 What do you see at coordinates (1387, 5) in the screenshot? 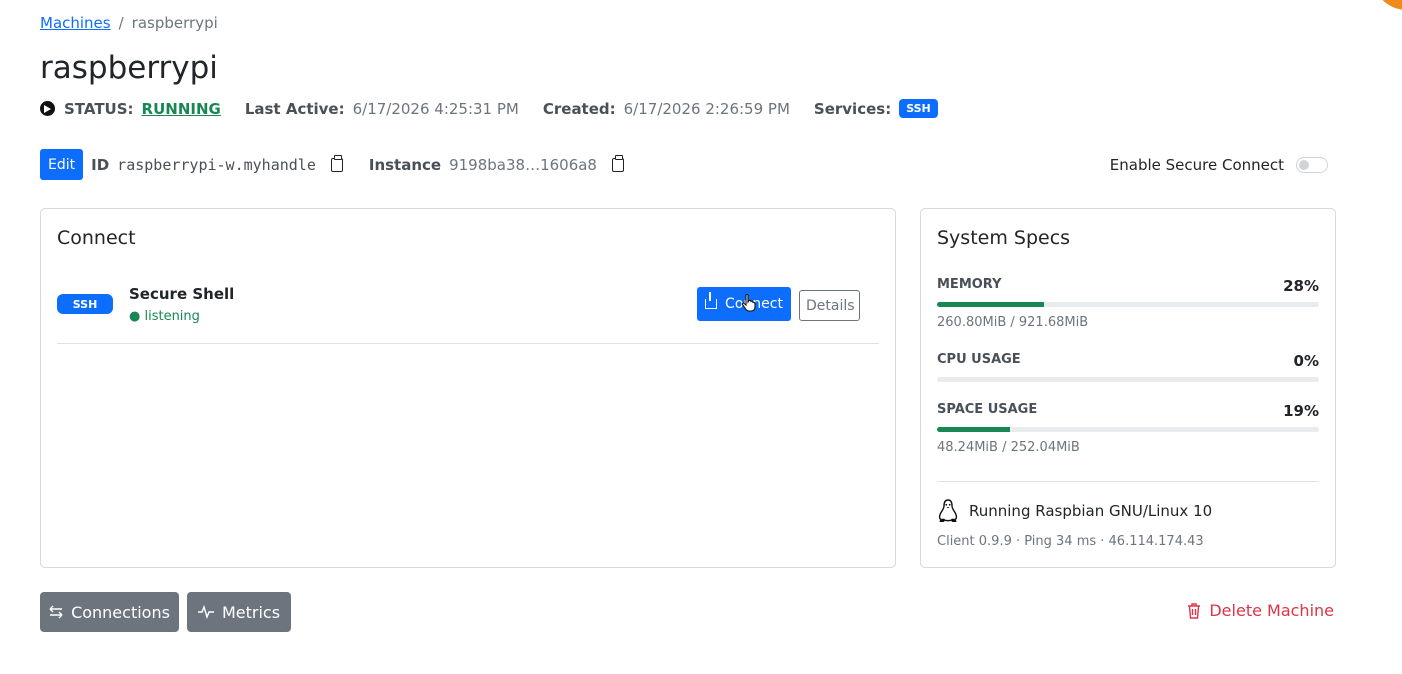
I see `corner-decoration` at bounding box center [1387, 5].